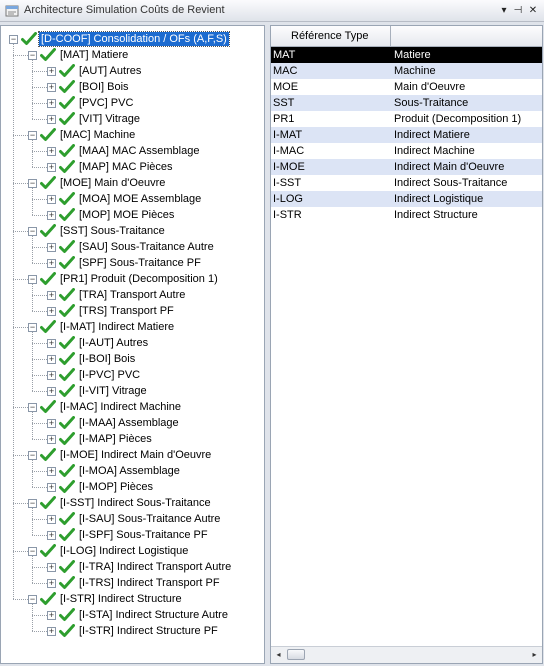 This screenshot has height=666, width=544. I want to click on tree-node: − [I-MOE] Indirect Main d'Oeuvre, so click(132, 455).